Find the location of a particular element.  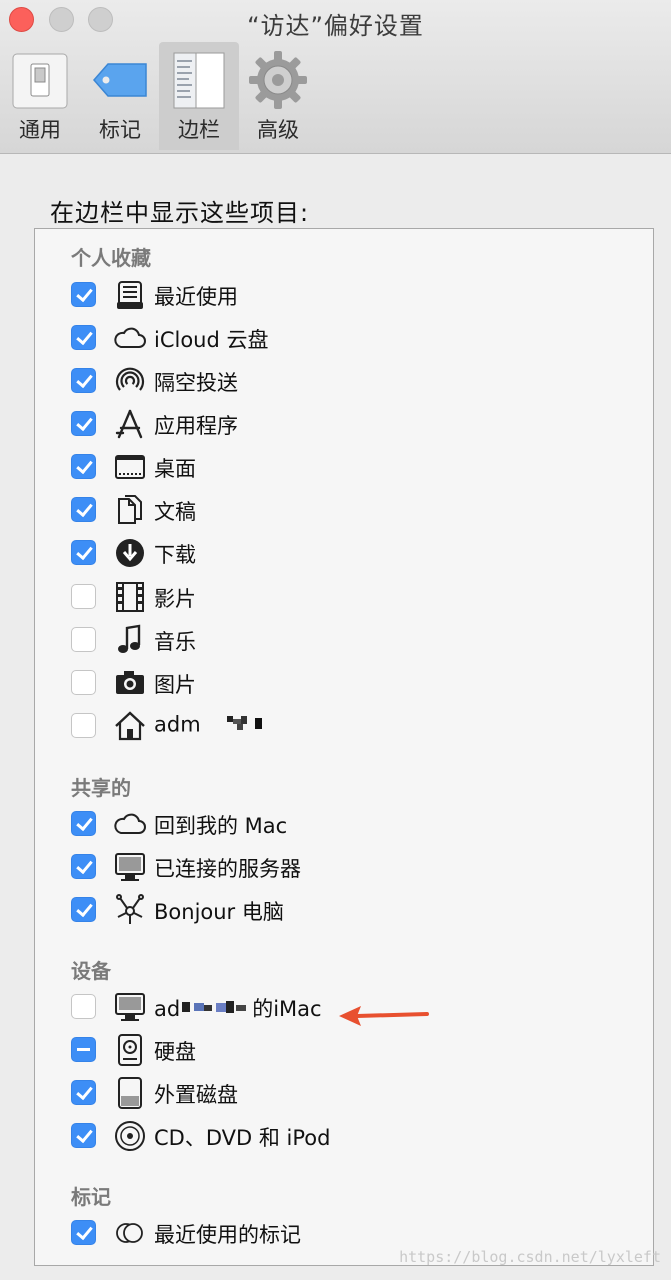

checkbox-external-disks is located at coordinates (83, 1092).